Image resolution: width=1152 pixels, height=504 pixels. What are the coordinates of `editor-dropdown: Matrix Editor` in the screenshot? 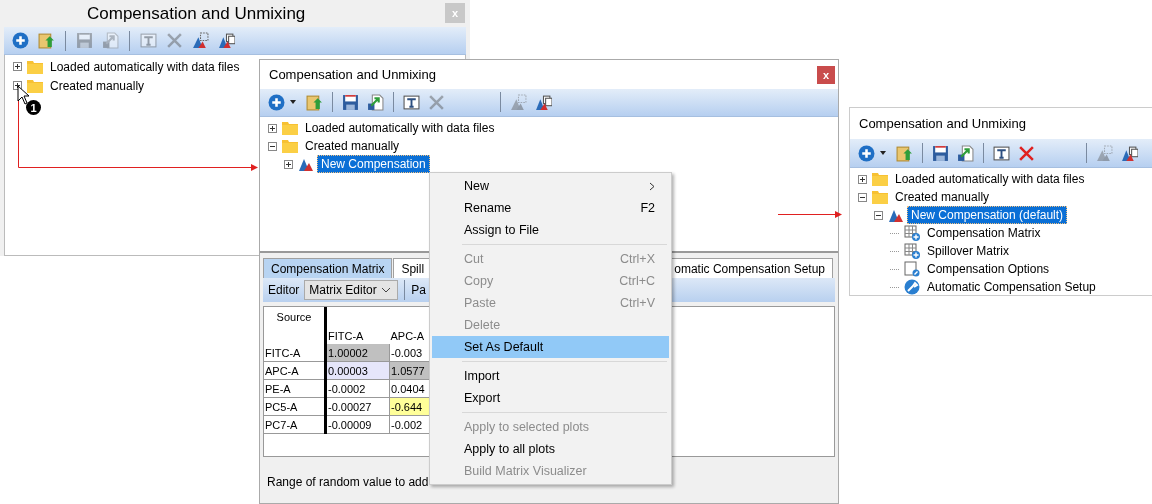 It's located at (351, 290).